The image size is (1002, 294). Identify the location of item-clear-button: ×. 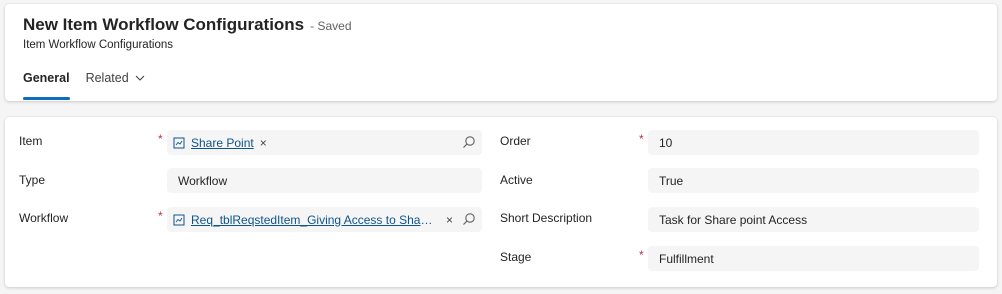
(263, 143).